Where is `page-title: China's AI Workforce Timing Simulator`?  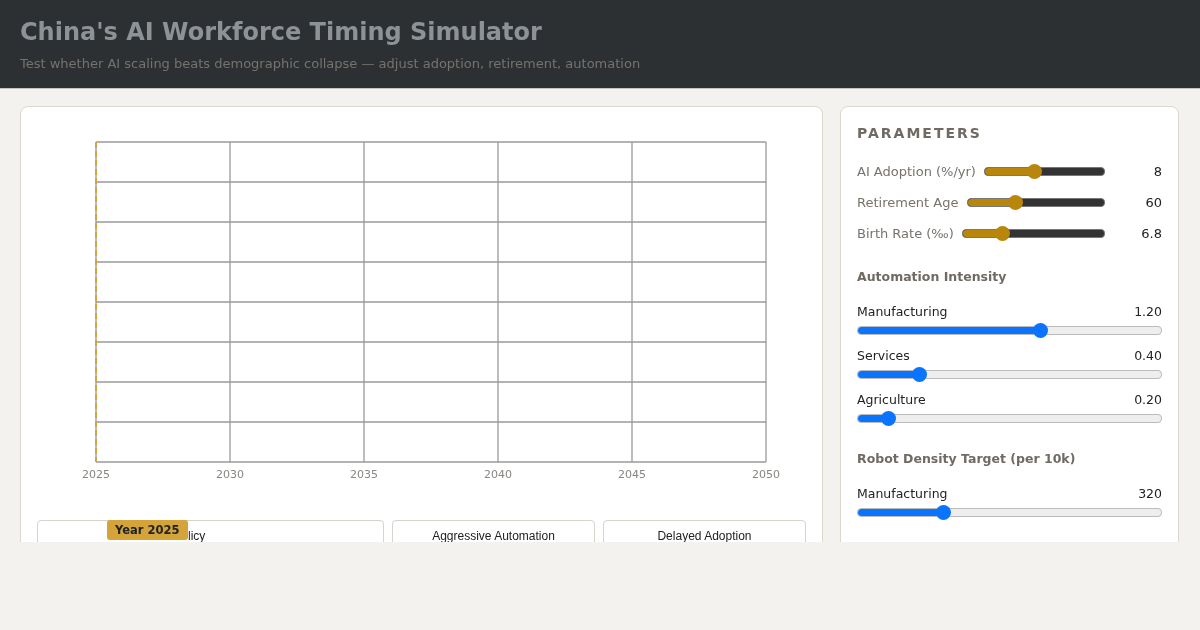 page-title: China's AI Workforce Timing Simulator is located at coordinates (281, 32).